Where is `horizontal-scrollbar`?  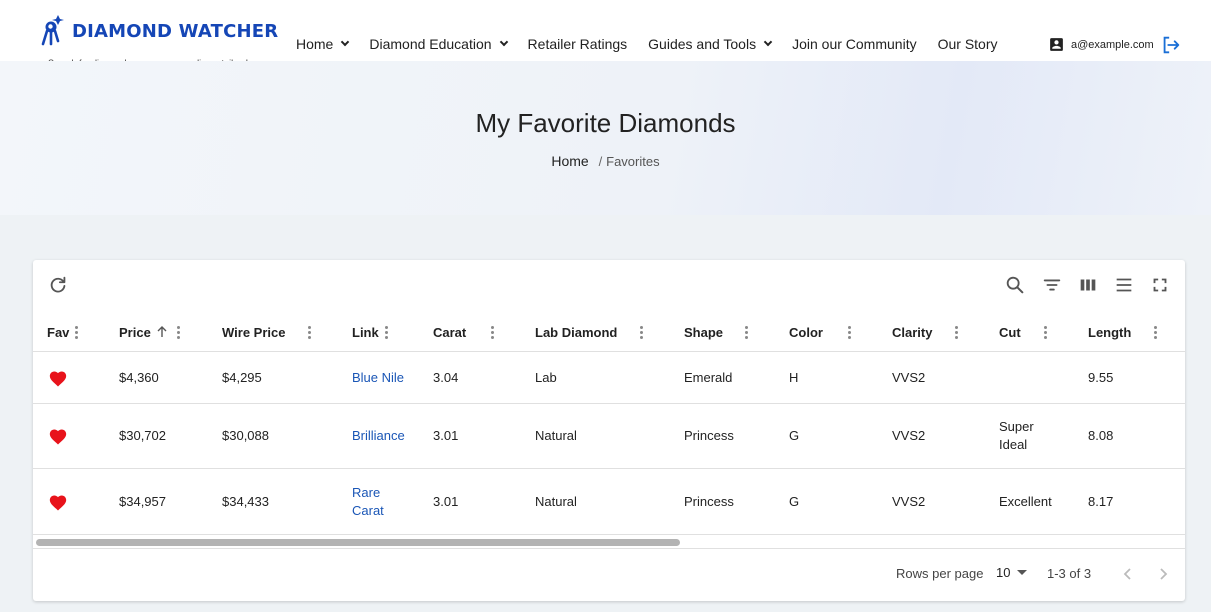
horizontal-scrollbar is located at coordinates (609, 542).